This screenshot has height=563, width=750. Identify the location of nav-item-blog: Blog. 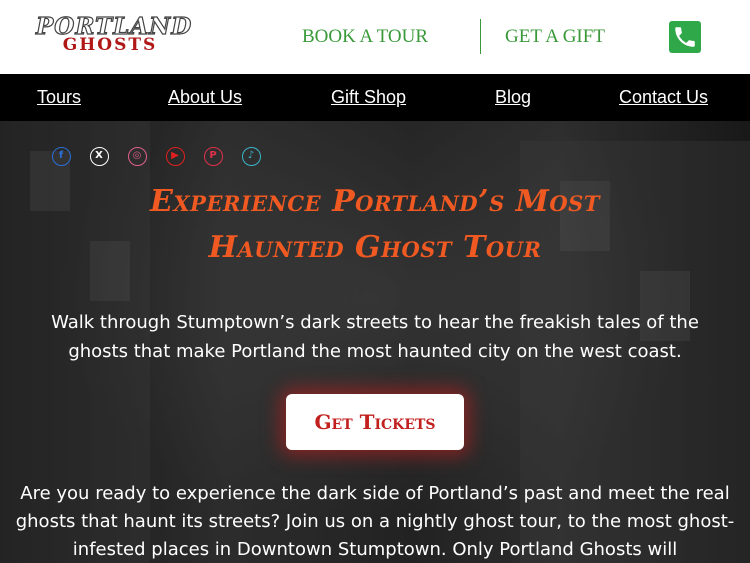
(513, 97).